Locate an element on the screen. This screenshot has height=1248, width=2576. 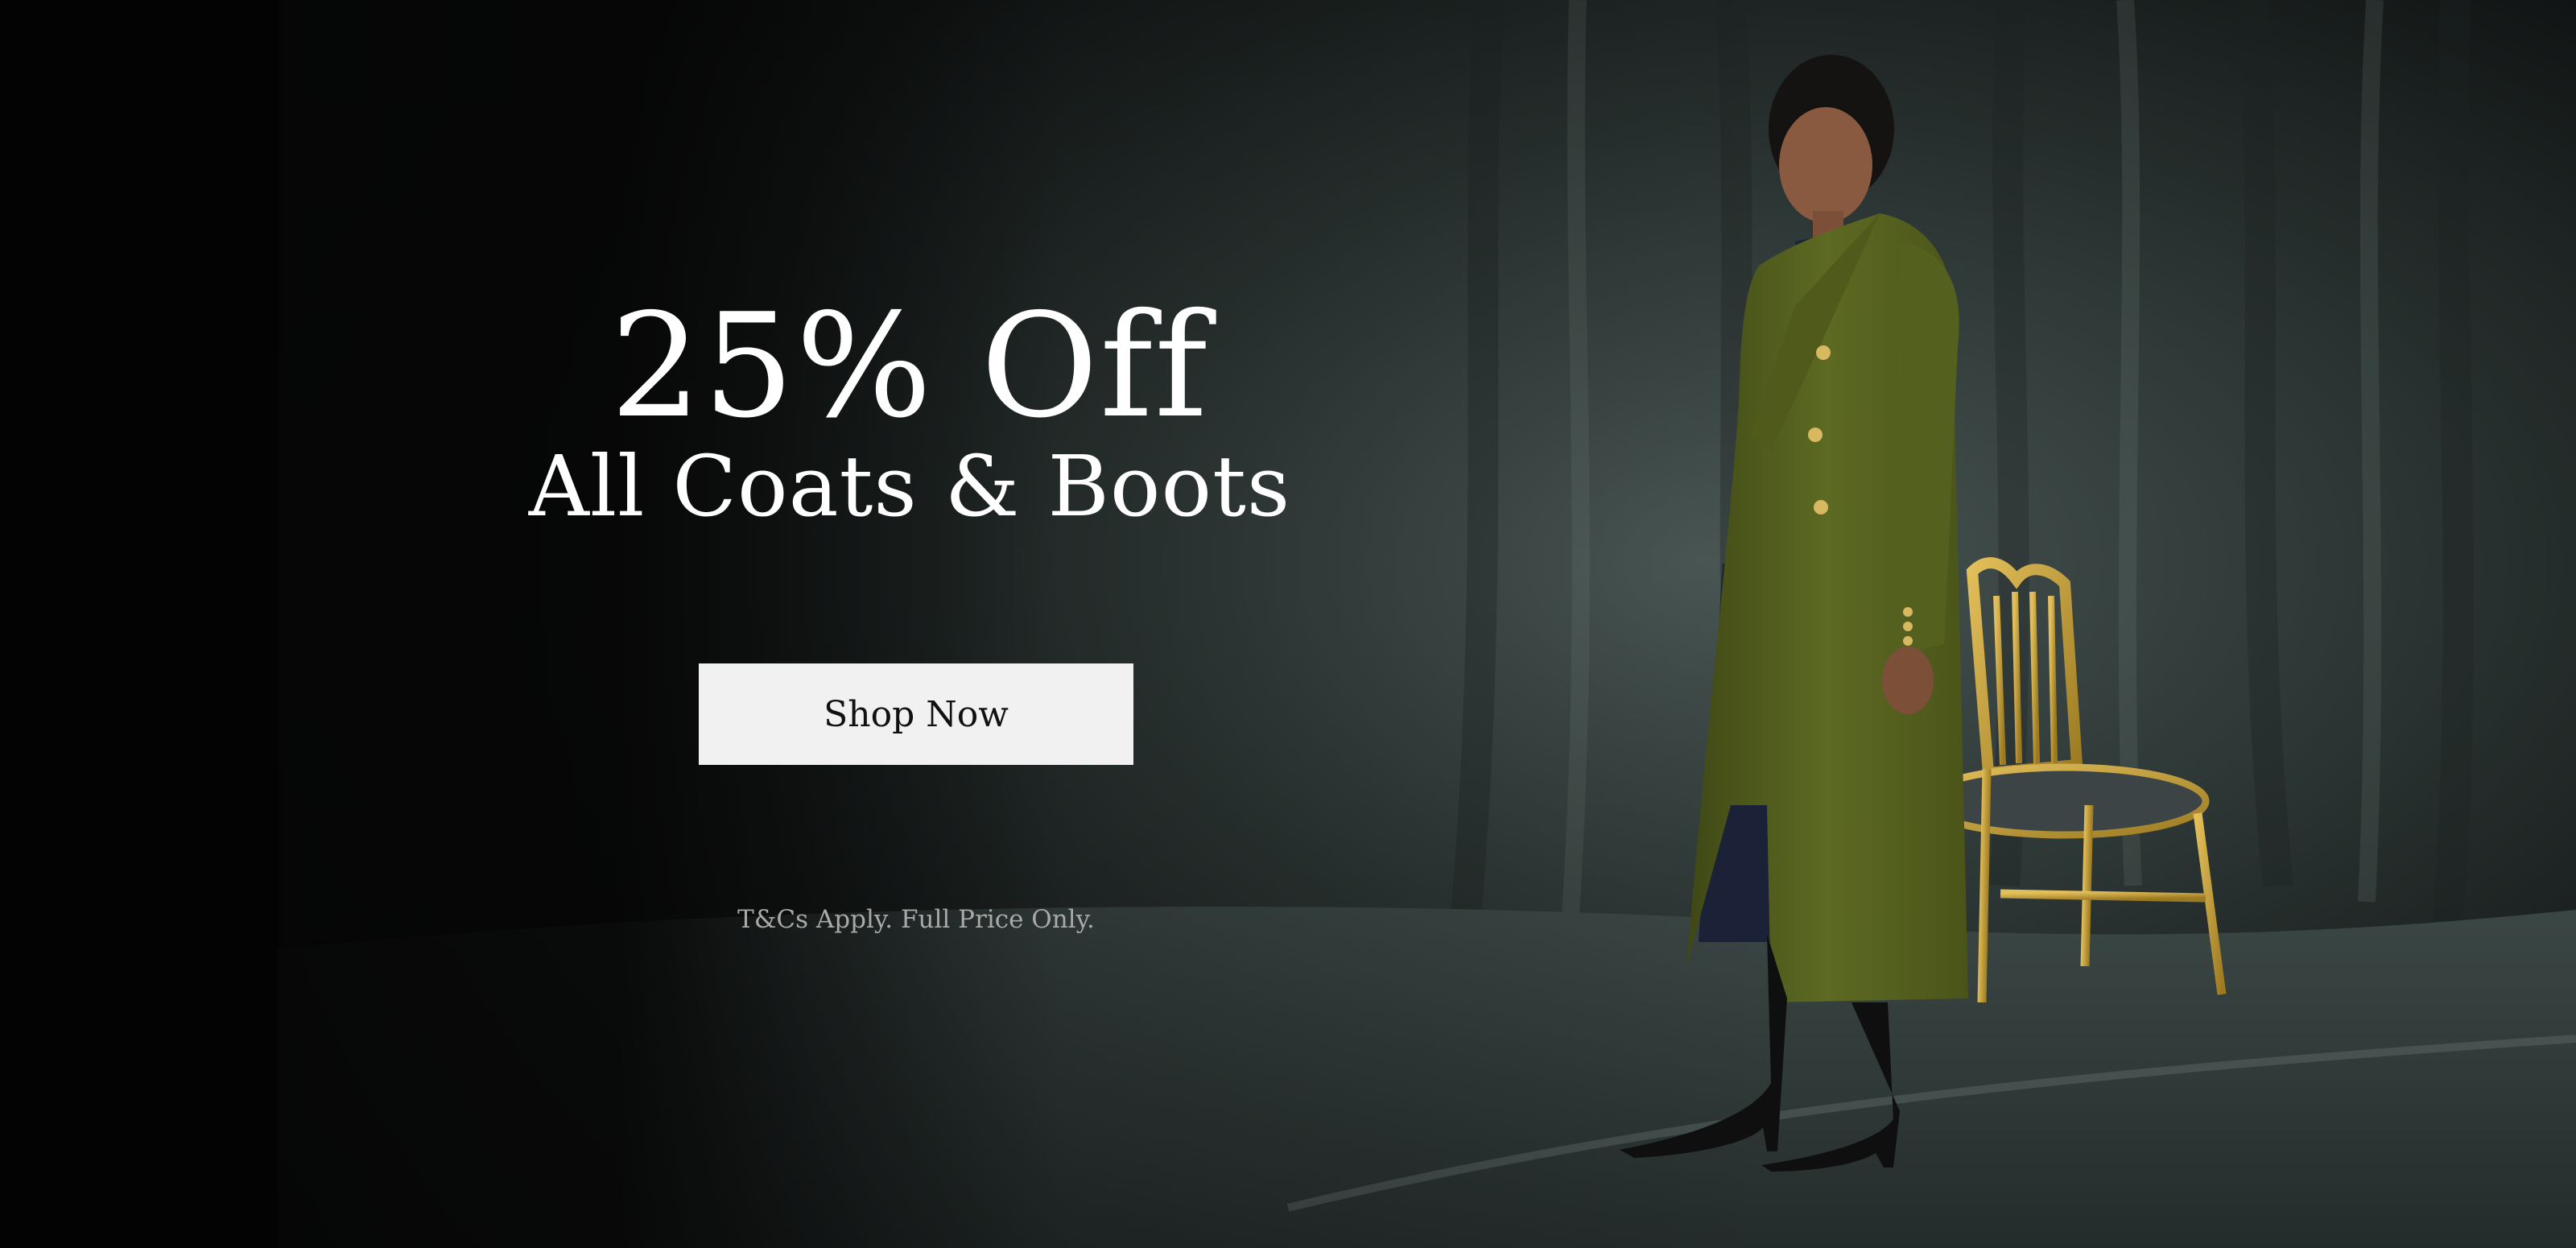
promo-subheadline: All Coats & Boots is located at coordinates (909, 486).